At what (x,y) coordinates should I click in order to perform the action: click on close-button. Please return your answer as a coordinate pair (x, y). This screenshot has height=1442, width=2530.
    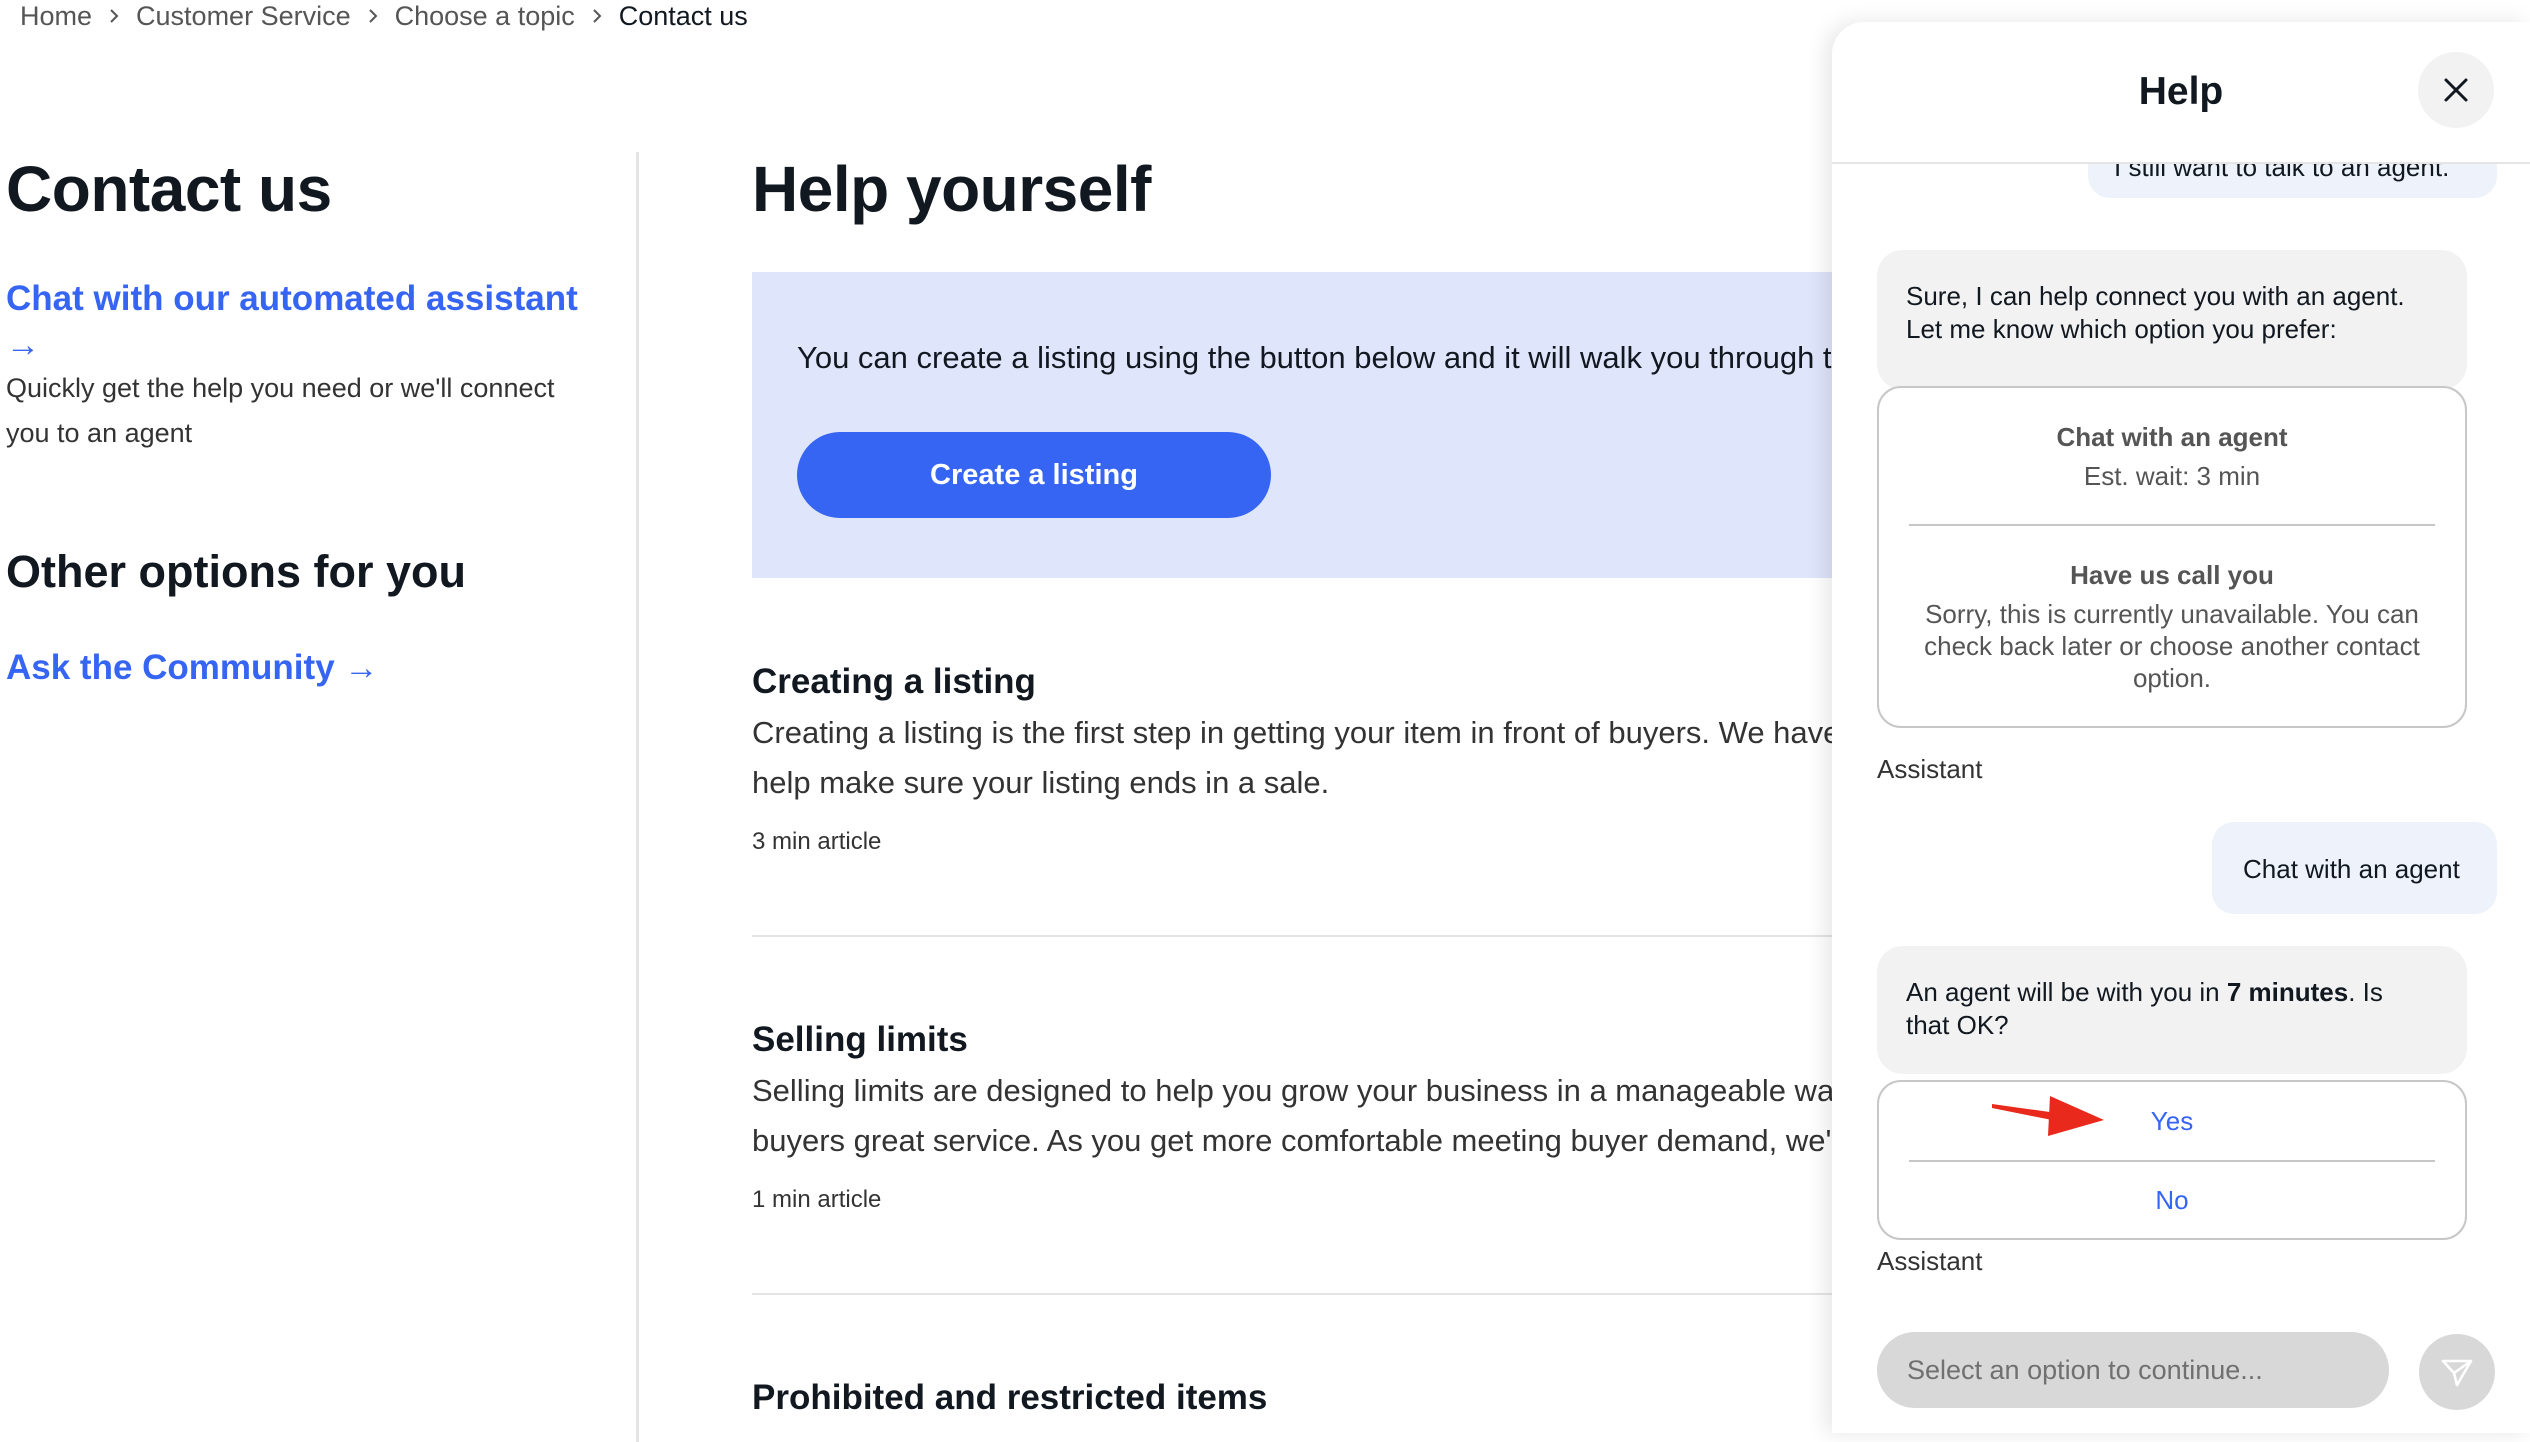
    Looking at the image, I should click on (2456, 90).